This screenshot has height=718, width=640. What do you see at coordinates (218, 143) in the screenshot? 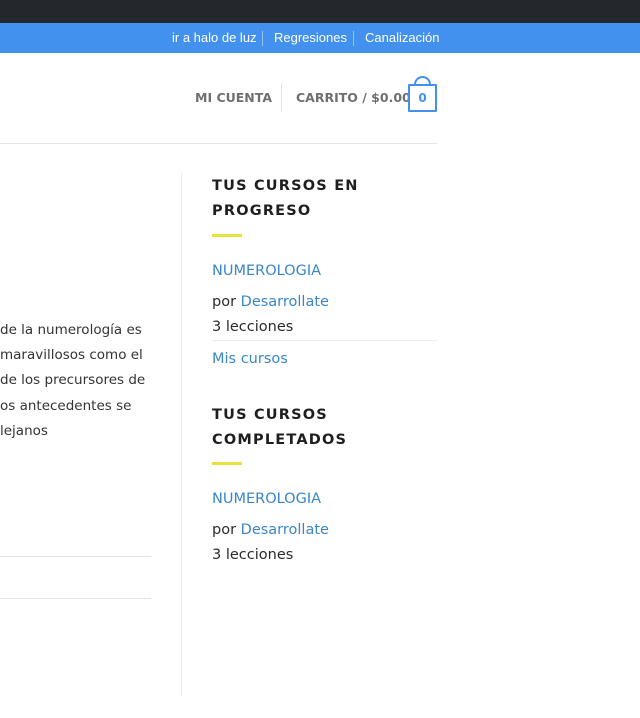
I see `header-divider-line` at bounding box center [218, 143].